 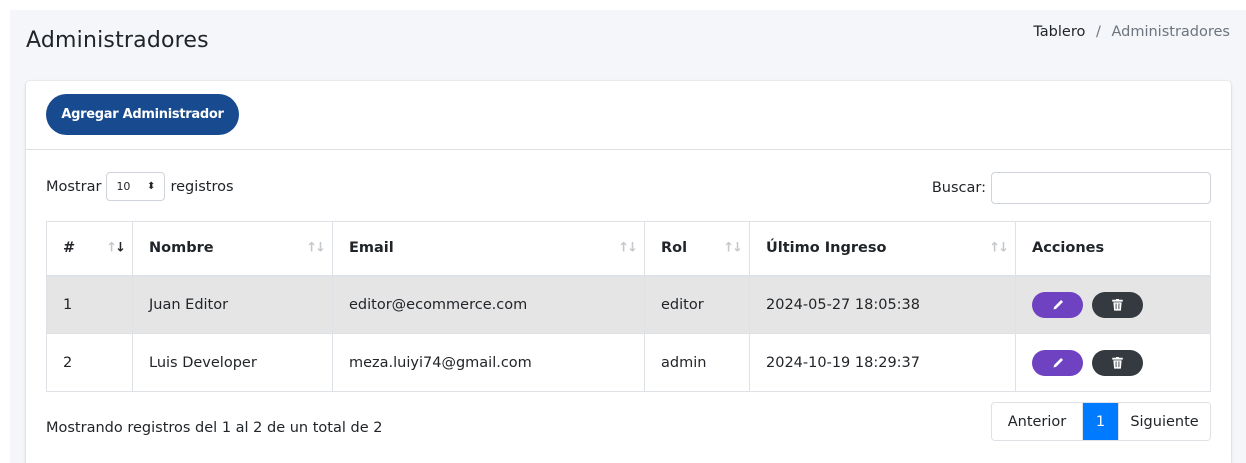 What do you see at coordinates (882, 304) in the screenshot?
I see `cell-last-login: 2024-05-27 18:05:38` at bounding box center [882, 304].